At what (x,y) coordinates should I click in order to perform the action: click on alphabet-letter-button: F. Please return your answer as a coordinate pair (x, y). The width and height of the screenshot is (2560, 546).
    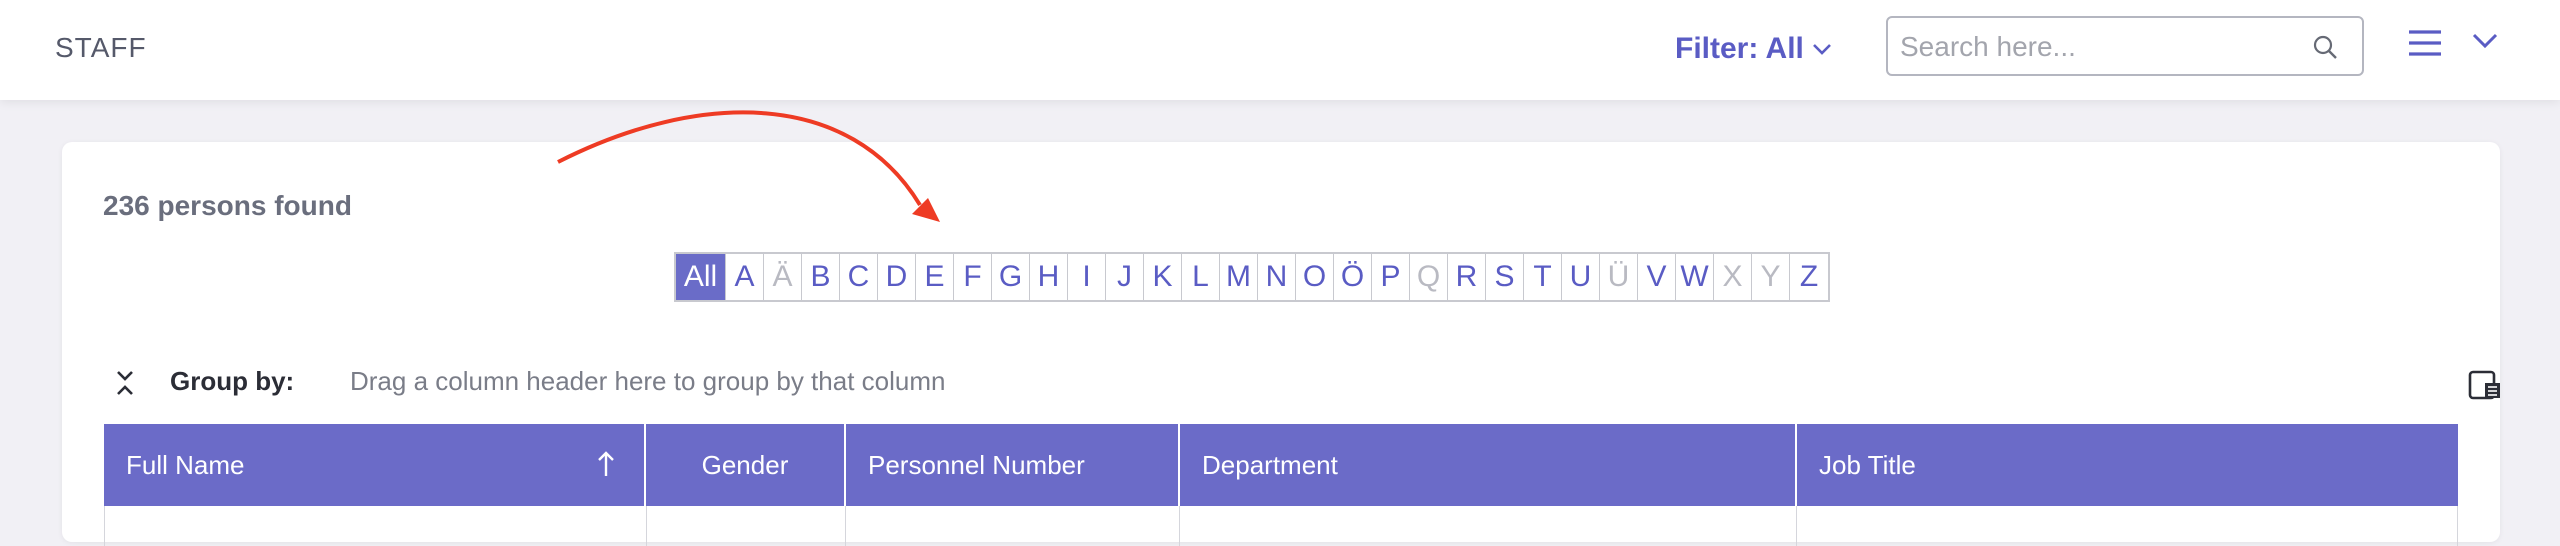
    Looking at the image, I should click on (973, 277).